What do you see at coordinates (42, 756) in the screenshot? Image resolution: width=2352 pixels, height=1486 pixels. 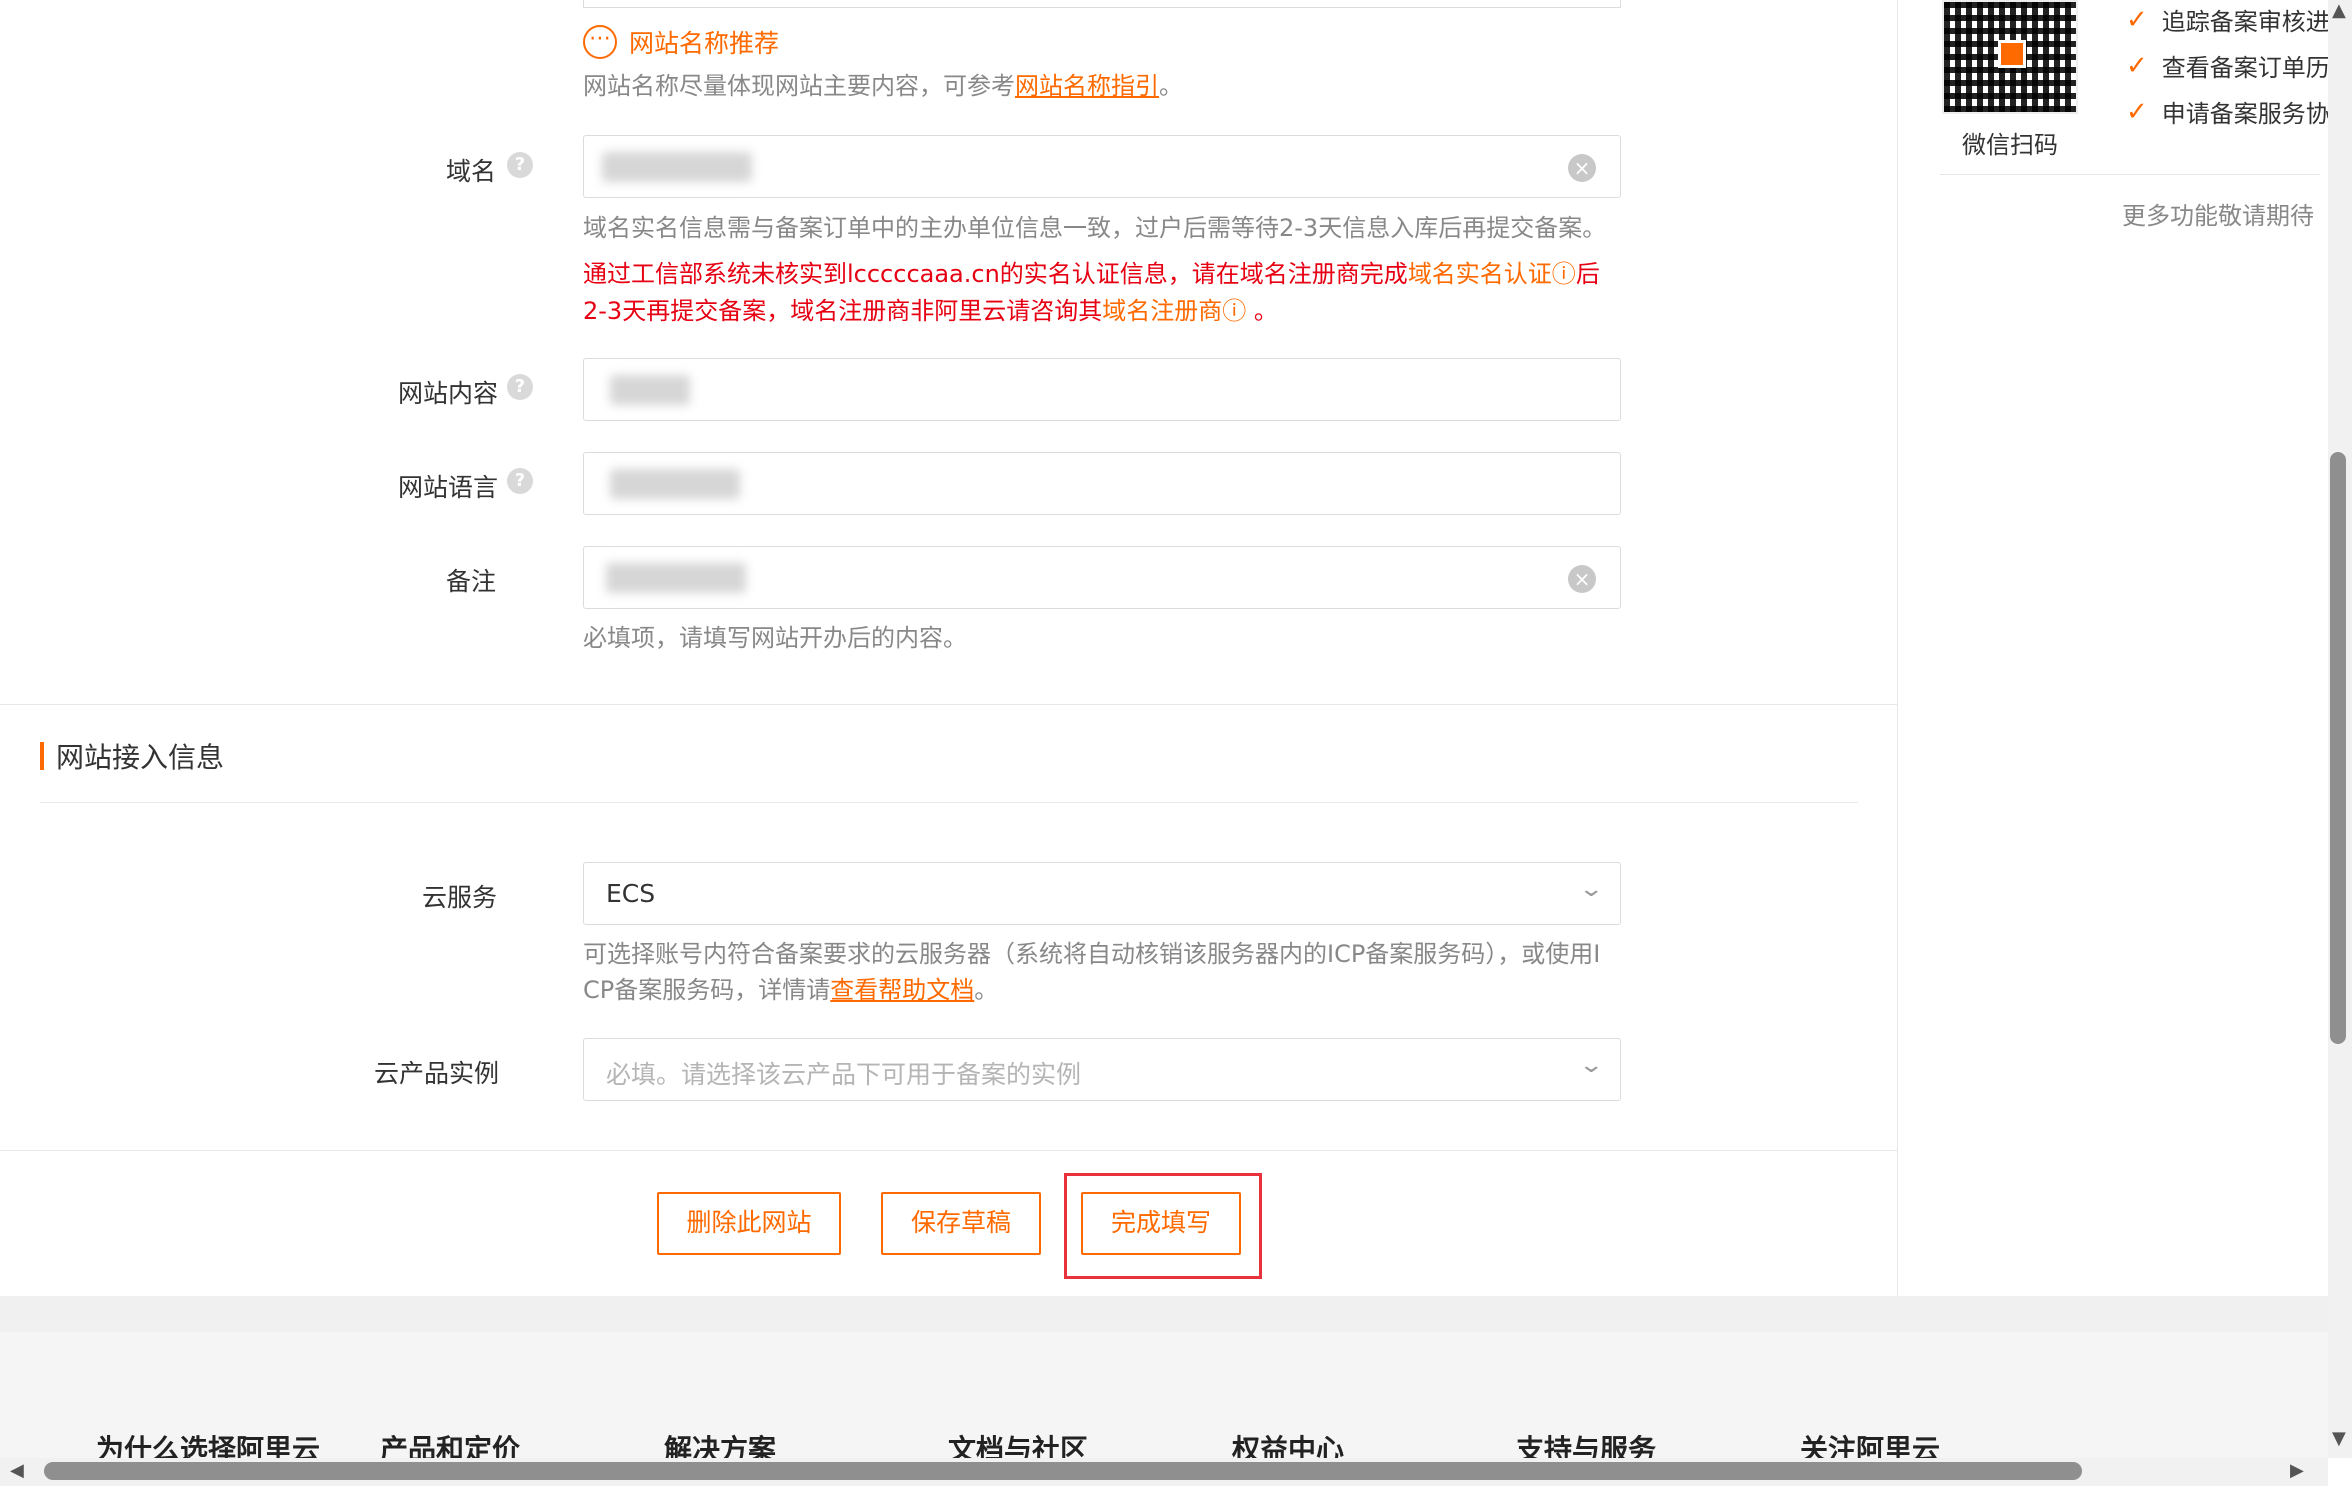 I see `title-accent-bar` at bounding box center [42, 756].